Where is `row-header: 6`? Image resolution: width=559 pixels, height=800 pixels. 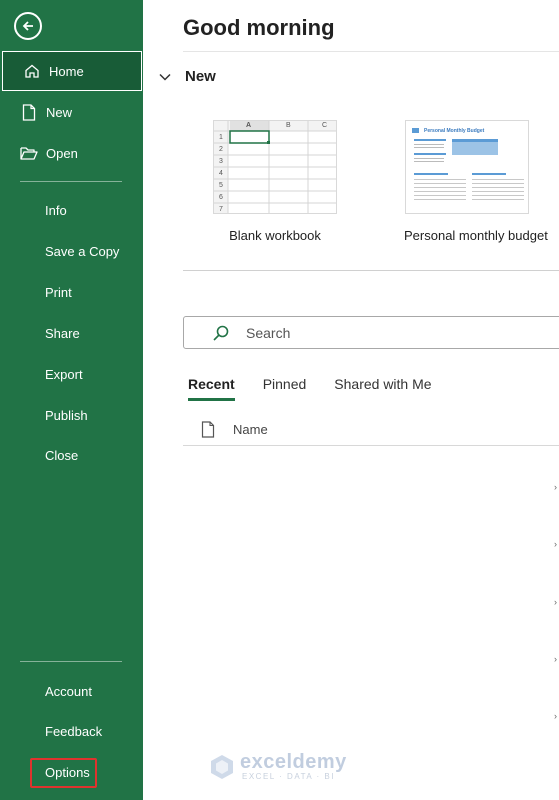
row-header: 6 is located at coordinates (221, 197).